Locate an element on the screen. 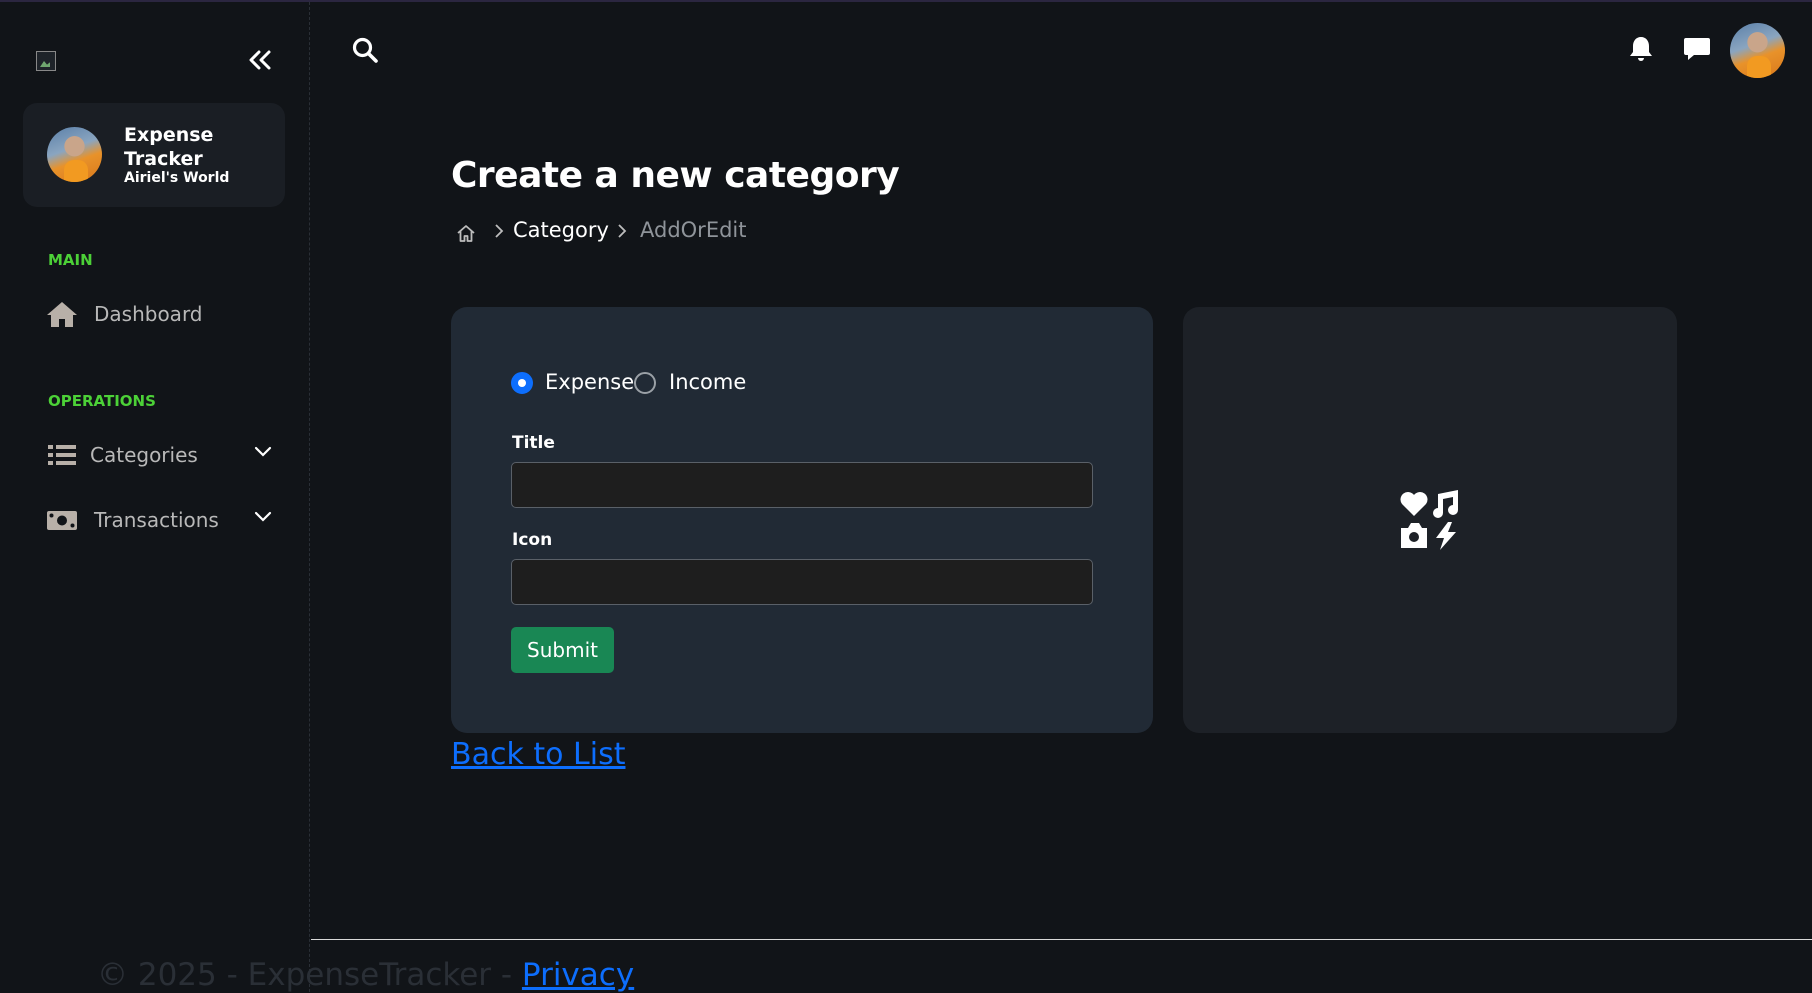 Image resolution: width=1812 pixels, height=993 pixels. expense-radio-label: Expense is located at coordinates (589, 382).